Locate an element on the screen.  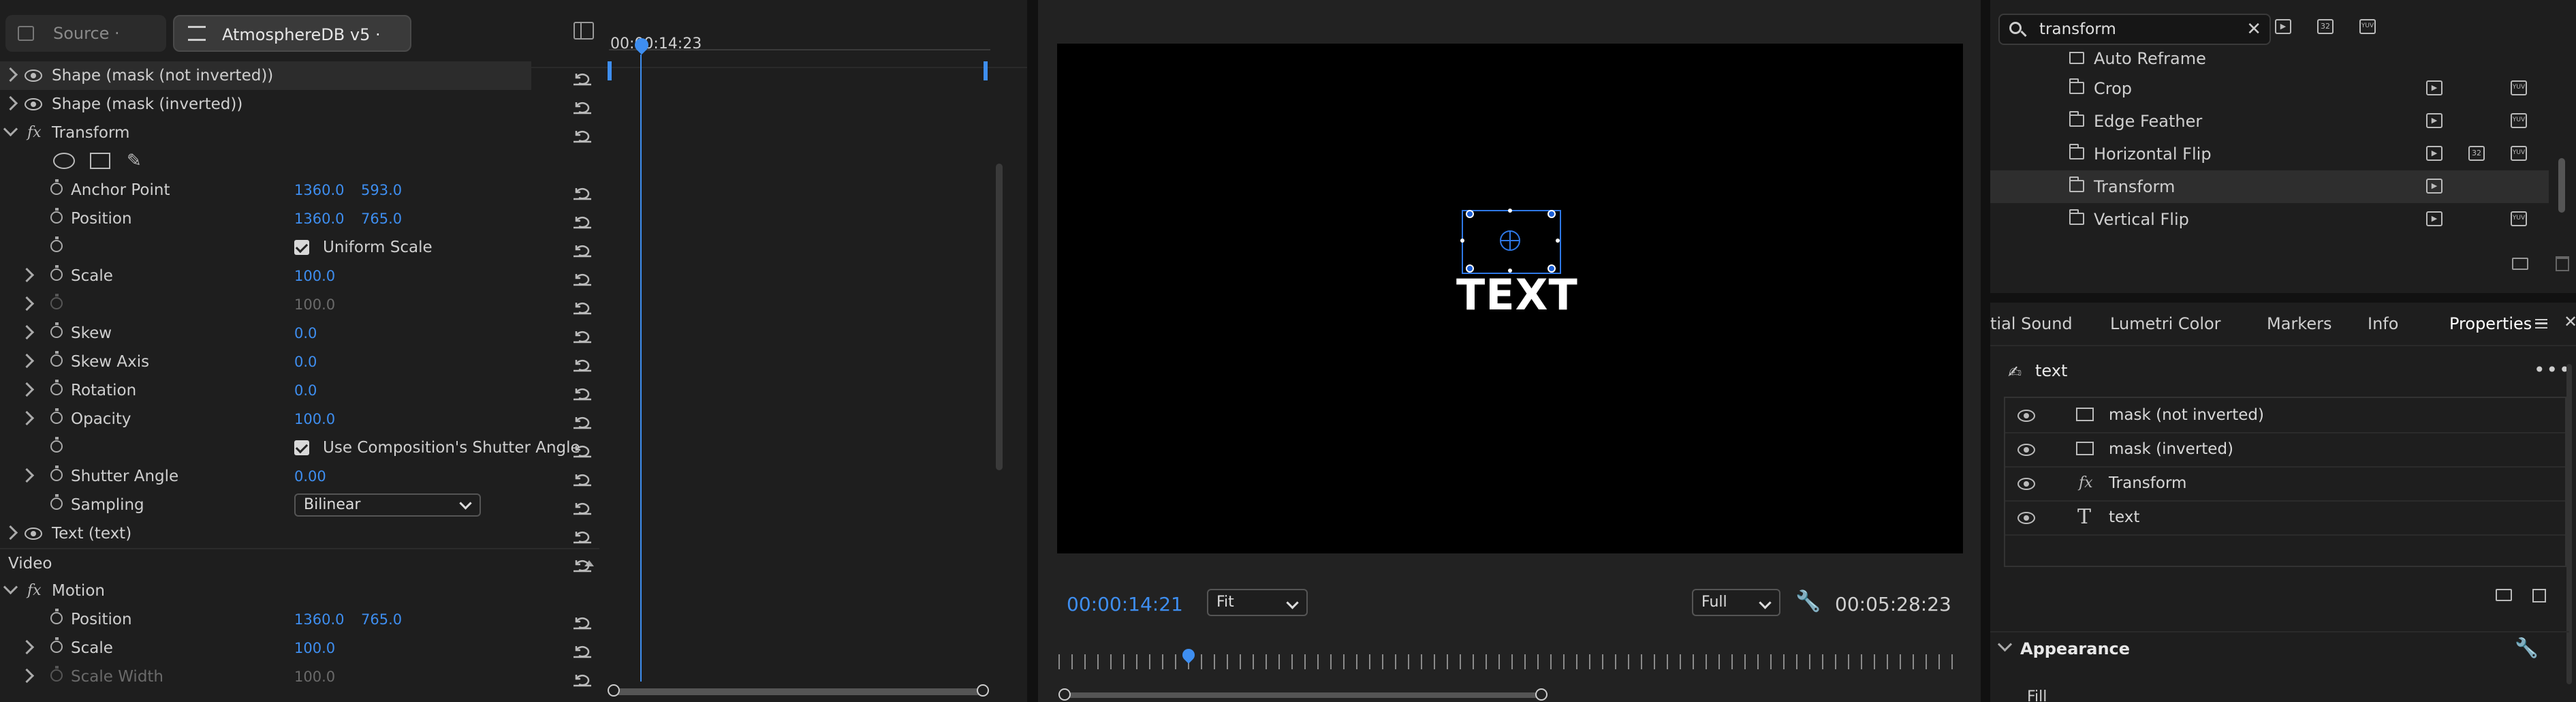
tab-lumetri-color: Lumetri Color is located at coordinates (2165, 324).